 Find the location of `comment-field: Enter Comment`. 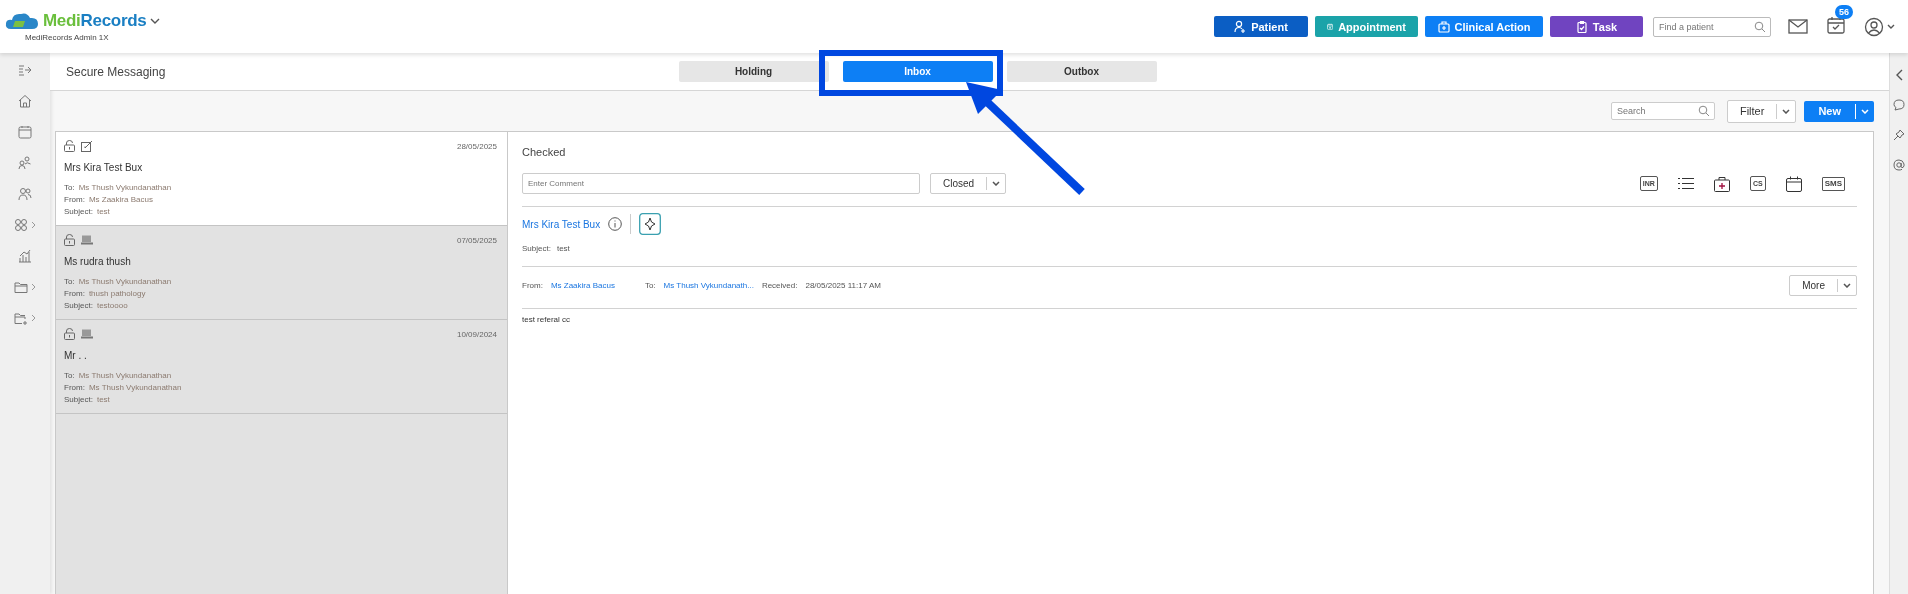

comment-field: Enter Comment is located at coordinates (721, 183).